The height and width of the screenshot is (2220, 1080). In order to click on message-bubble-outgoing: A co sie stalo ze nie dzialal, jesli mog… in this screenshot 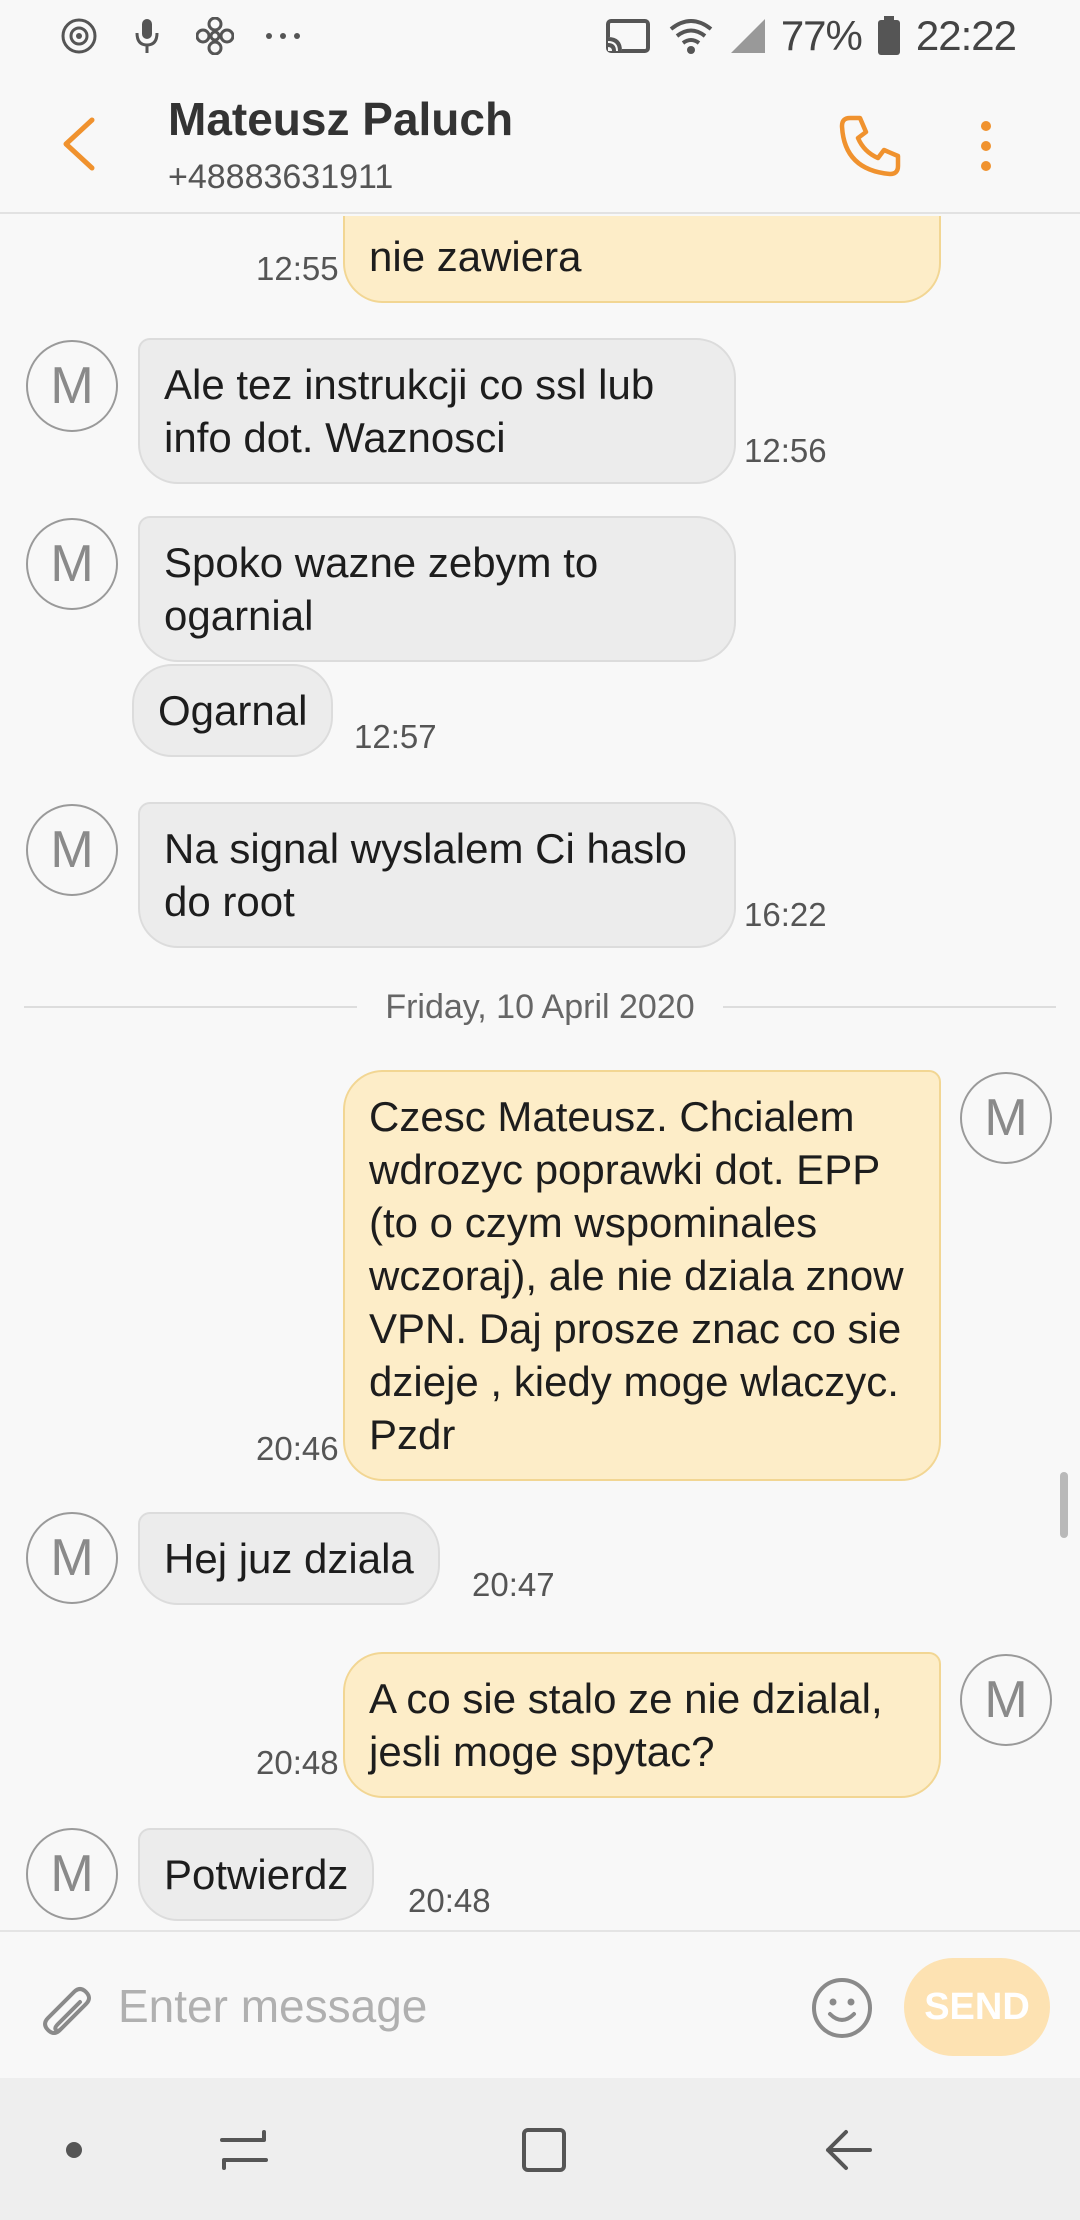, I will do `click(642, 1725)`.